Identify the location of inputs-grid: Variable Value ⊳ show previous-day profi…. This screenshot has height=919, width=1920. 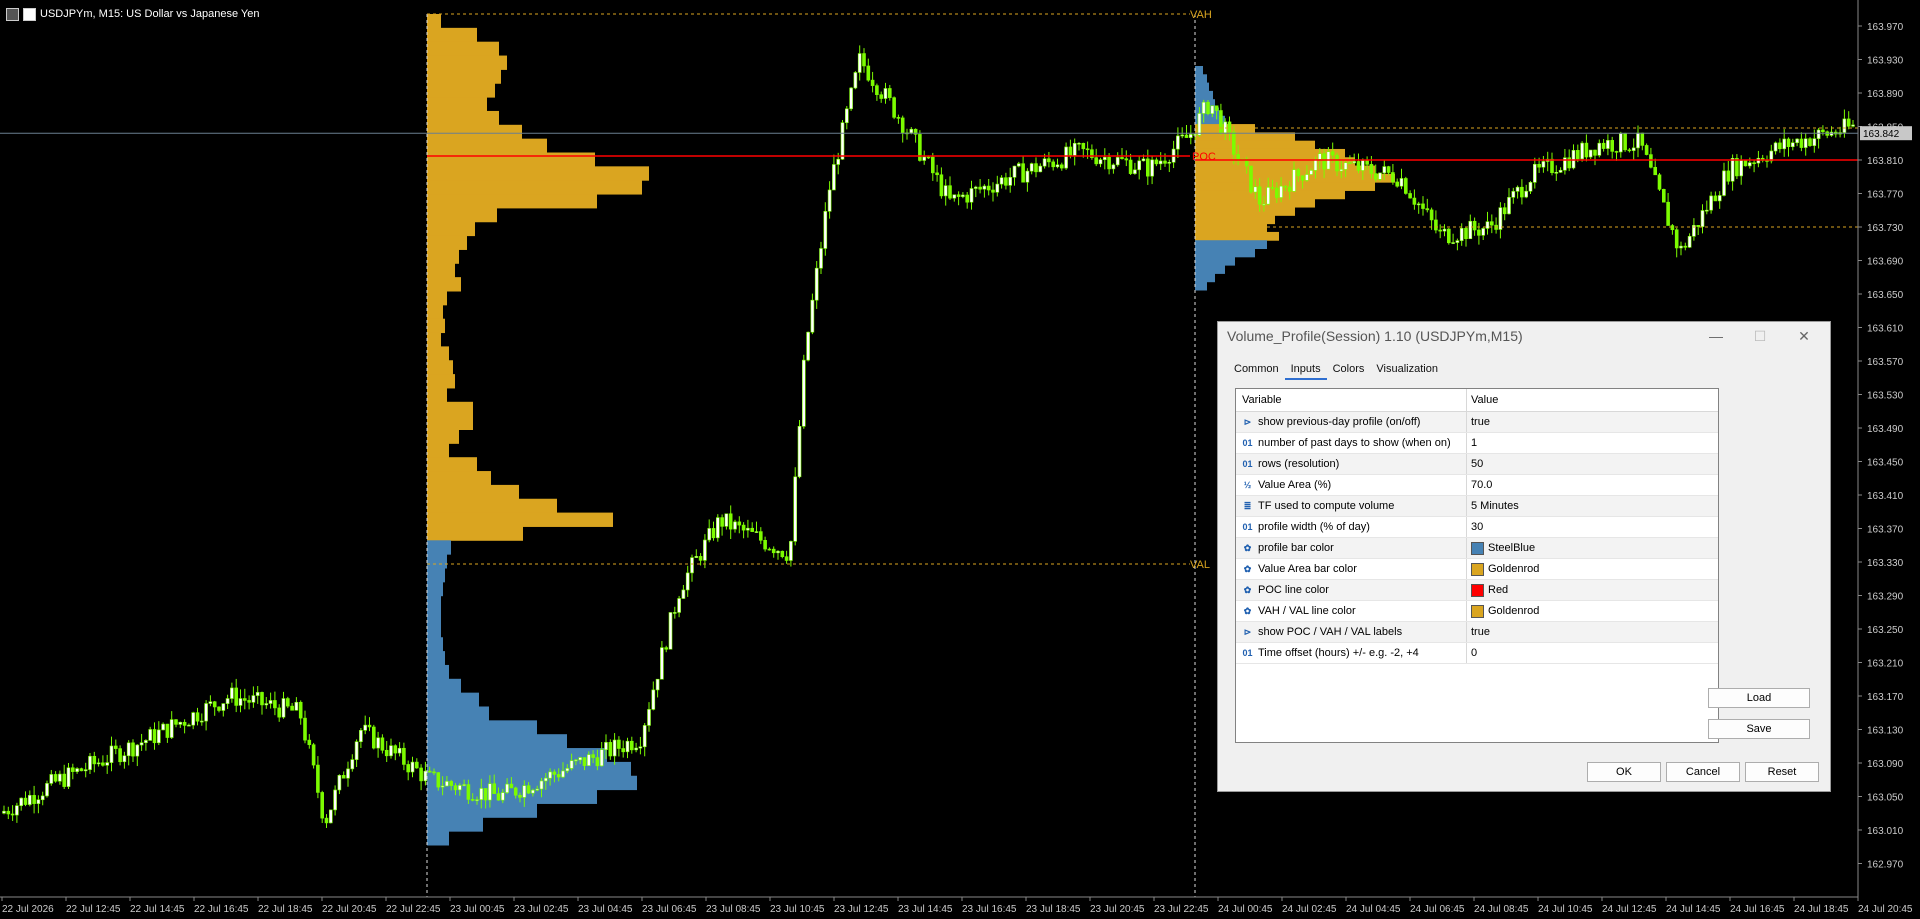
(1477, 565).